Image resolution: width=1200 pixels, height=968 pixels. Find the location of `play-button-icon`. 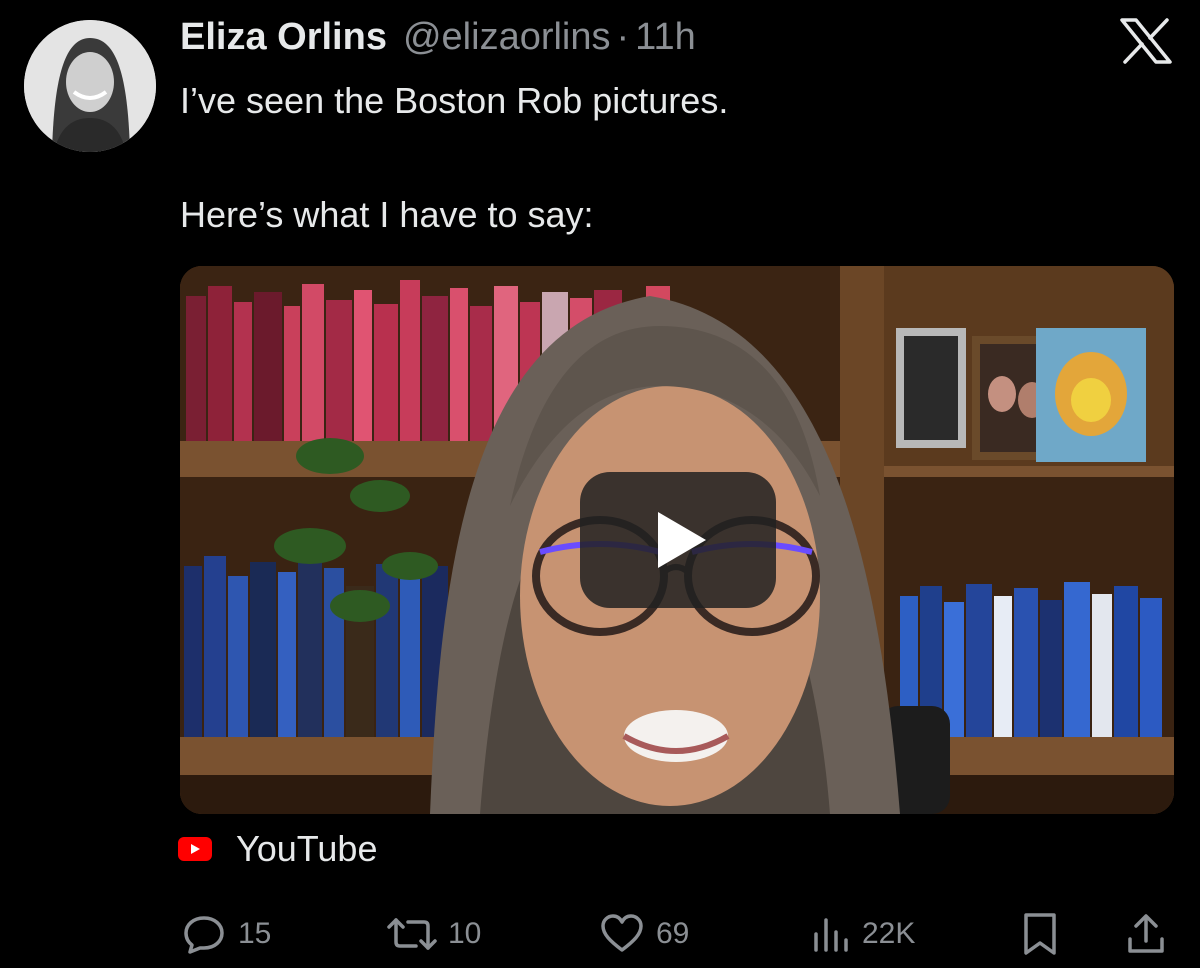

play-button-icon is located at coordinates (678, 540).